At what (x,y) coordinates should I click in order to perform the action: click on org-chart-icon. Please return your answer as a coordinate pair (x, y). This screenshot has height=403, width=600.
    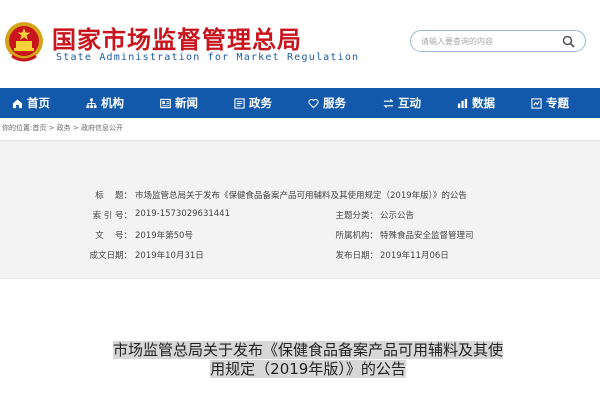
    Looking at the image, I should click on (91, 102).